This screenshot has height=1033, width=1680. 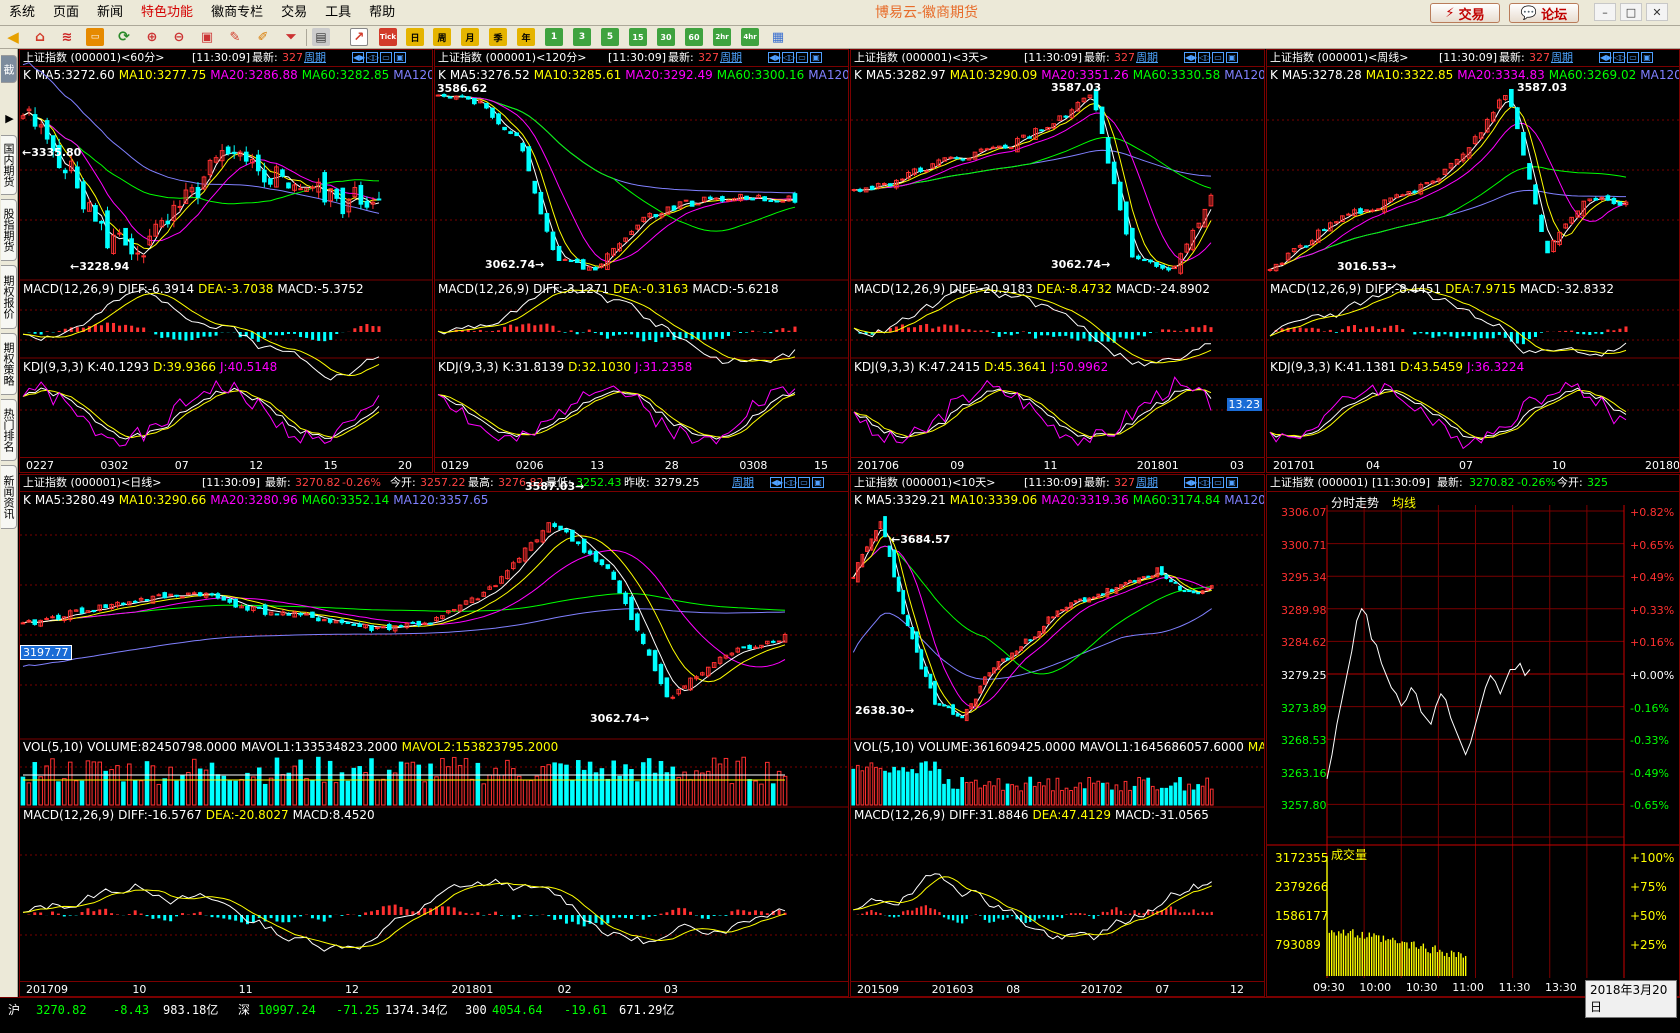 What do you see at coordinates (666, 37) in the screenshot?
I see `period-30min-button: 30` at bounding box center [666, 37].